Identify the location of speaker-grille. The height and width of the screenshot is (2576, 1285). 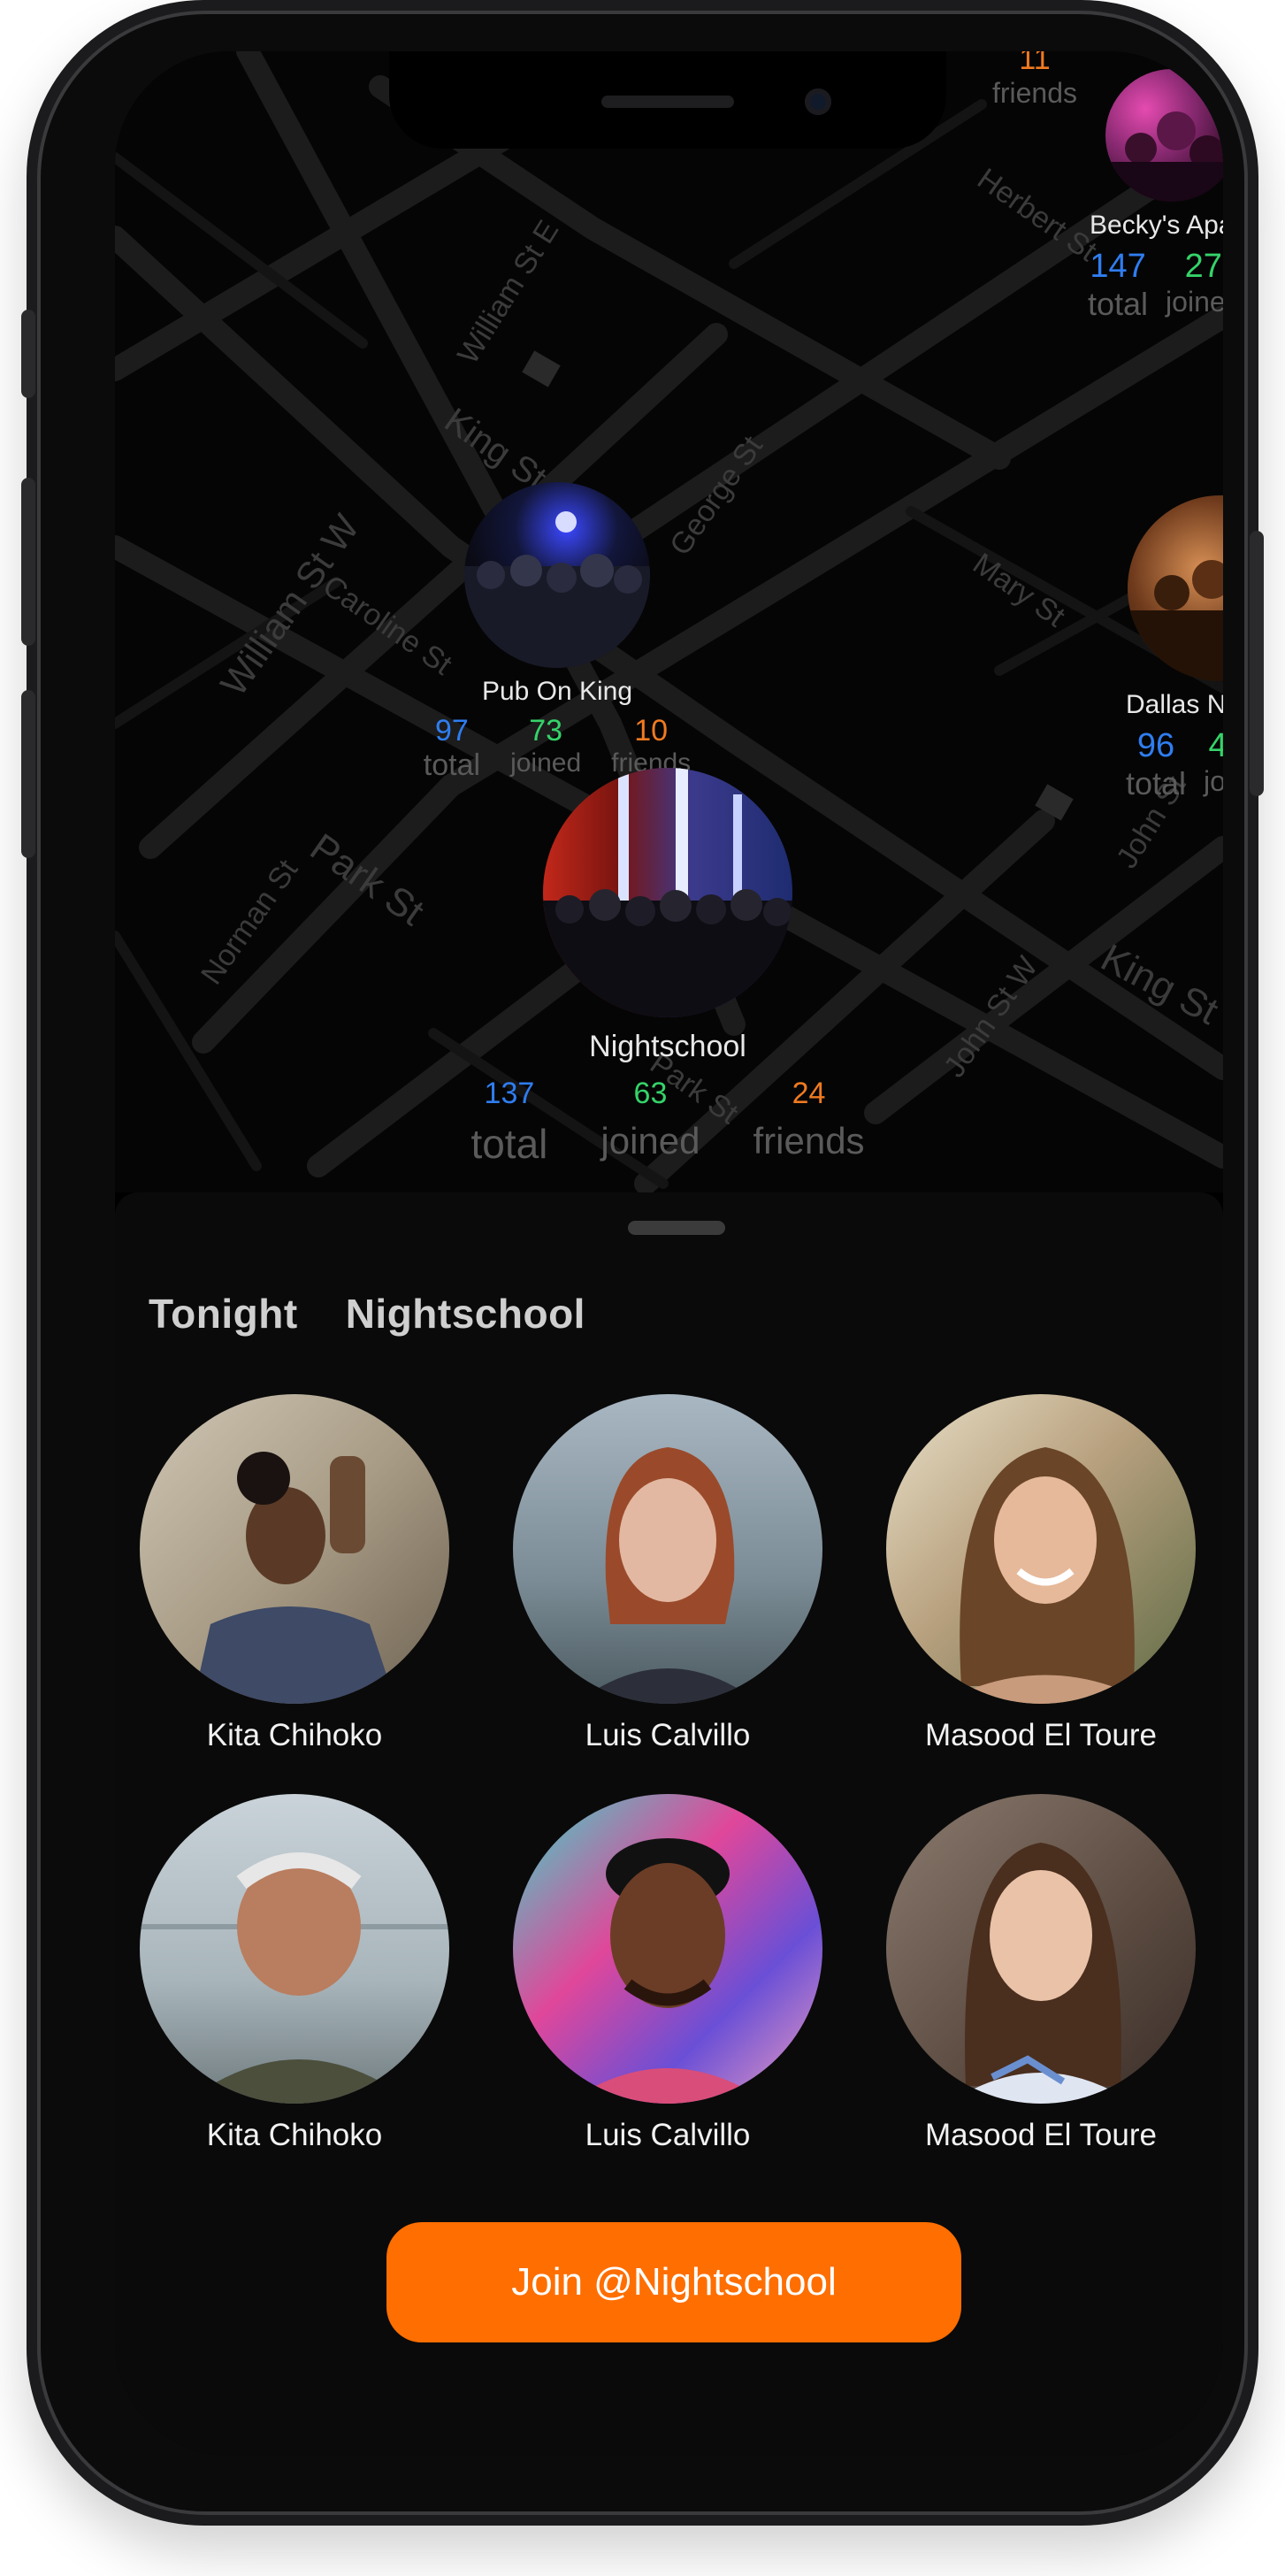
(667, 102).